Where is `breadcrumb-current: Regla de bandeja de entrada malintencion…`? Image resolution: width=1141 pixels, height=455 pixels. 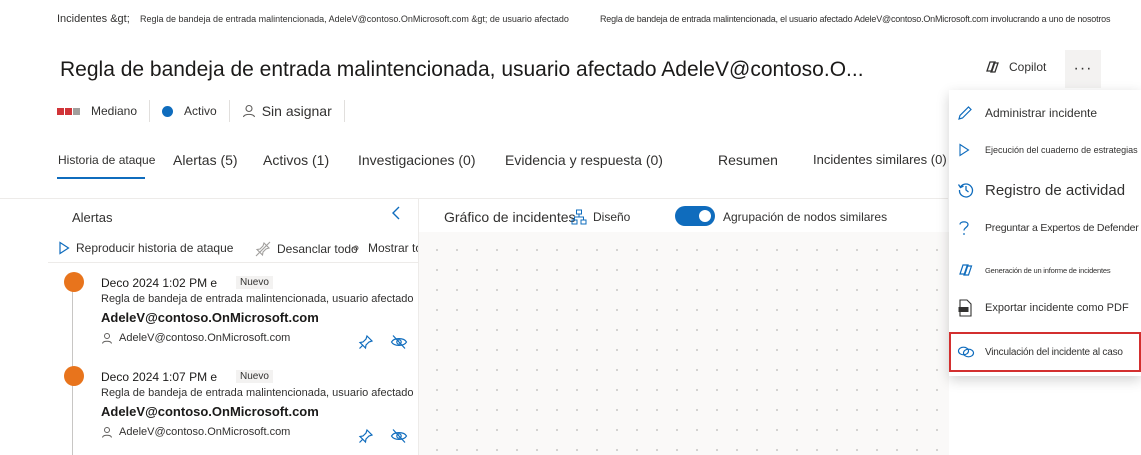 breadcrumb-current: Regla de bandeja de entrada malintencion… is located at coordinates (855, 19).